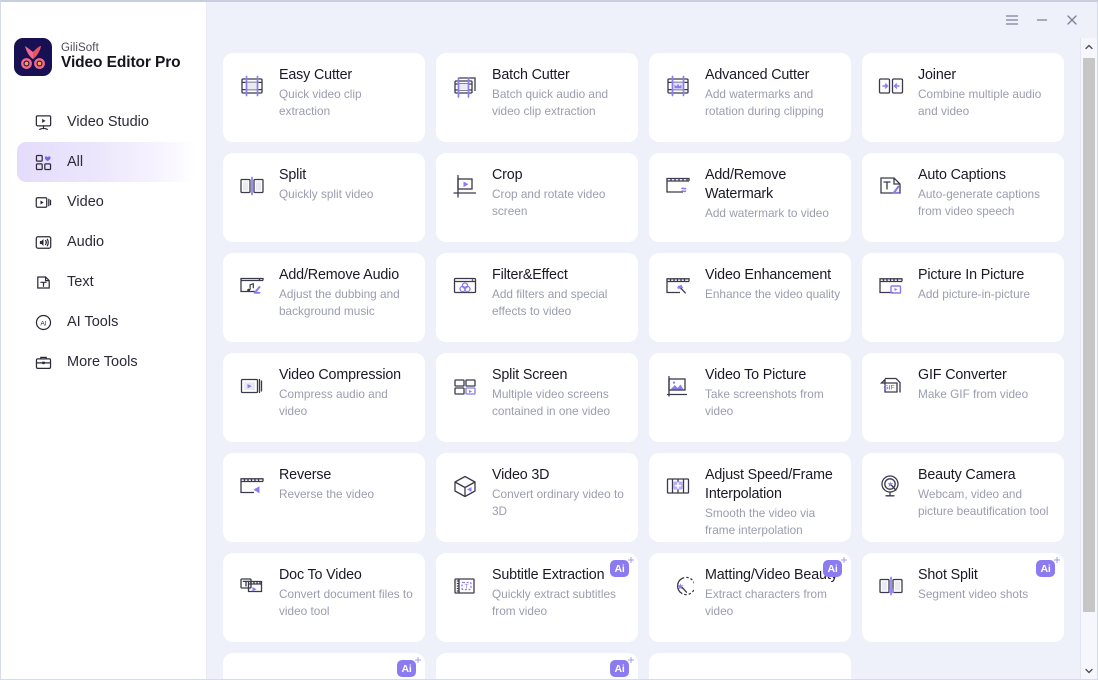 This screenshot has width=1098, height=680. Describe the element at coordinates (891, 86) in the screenshot. I see `join-arrows-icon` at that location.